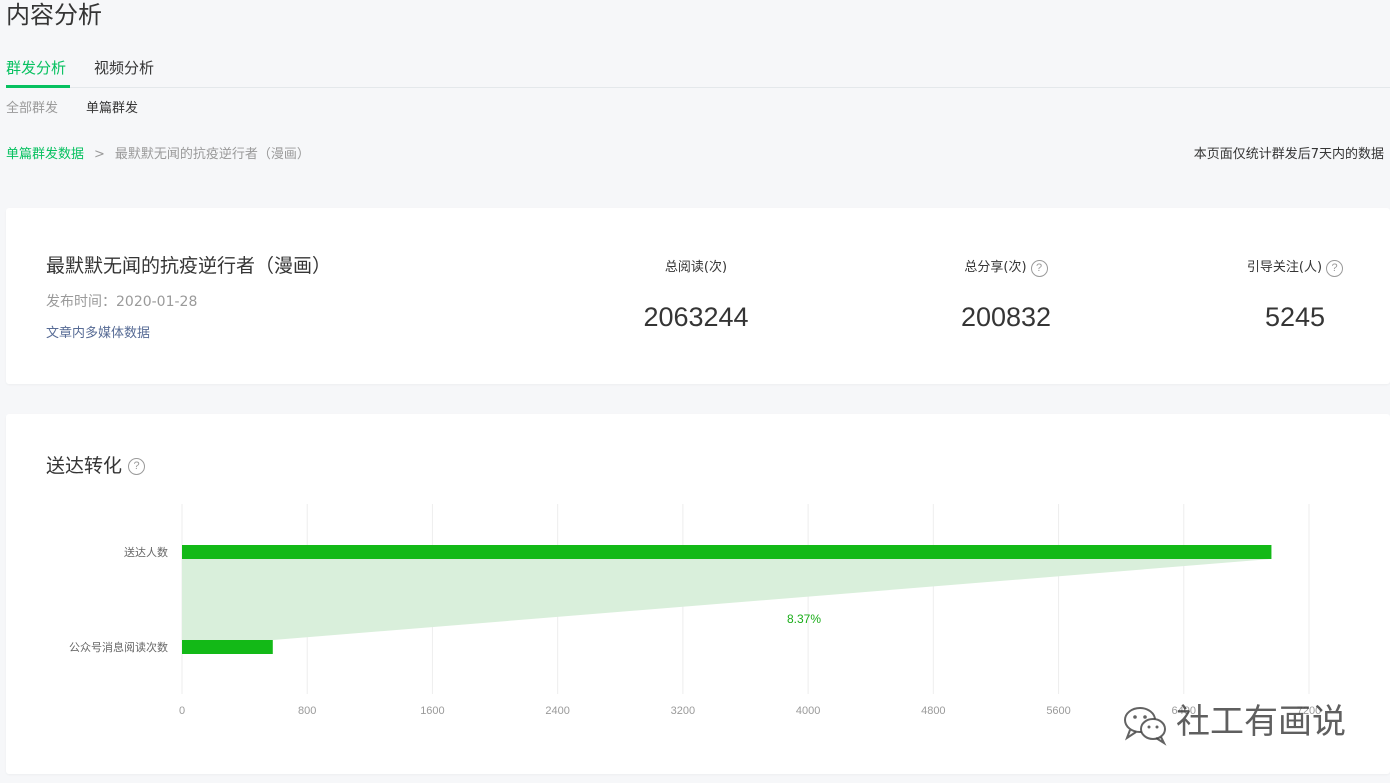 Image resolution: width=1390 pixels, height=783 pixels. I want to click on multimedia-data-link: 文章内多媒体数据, so click(98, 334).